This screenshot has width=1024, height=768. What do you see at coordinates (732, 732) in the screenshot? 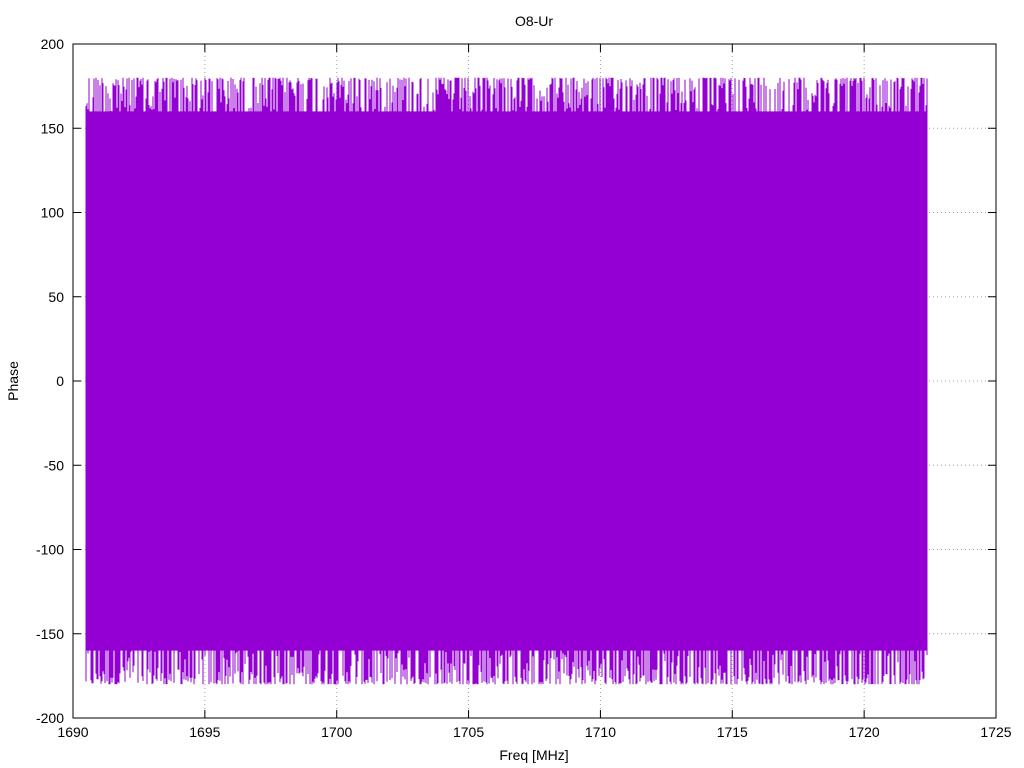
I see `x-tick-label: 1715` at bounding box center [732, 732].